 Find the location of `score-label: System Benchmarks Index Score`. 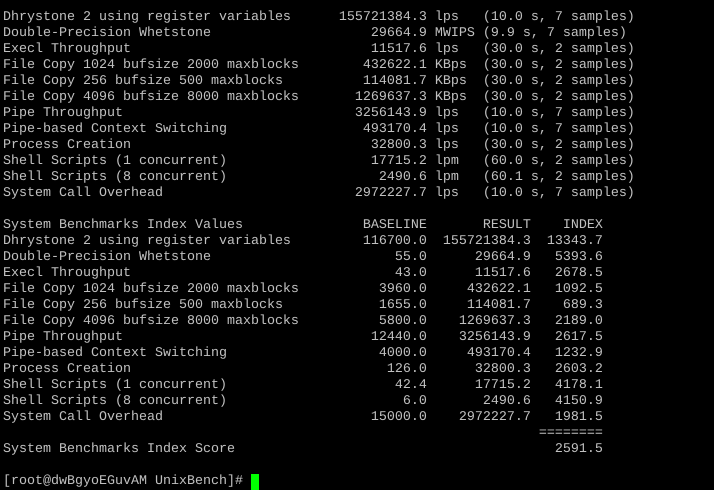

score-label: System Benchmarks Index Score is located at coordinates (119, 449).